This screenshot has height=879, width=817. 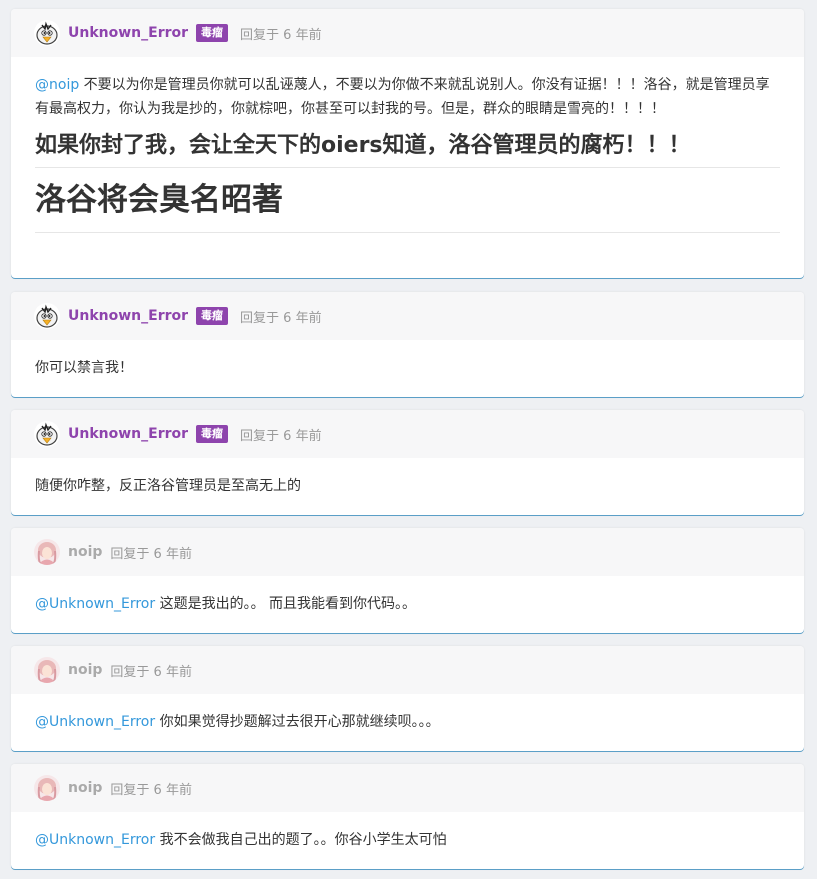 What do you see at coordinates (84, 368) in the screenshot?
I see `reply-paragraph: 你可以禁言我！` at bounding box center [84, 368].